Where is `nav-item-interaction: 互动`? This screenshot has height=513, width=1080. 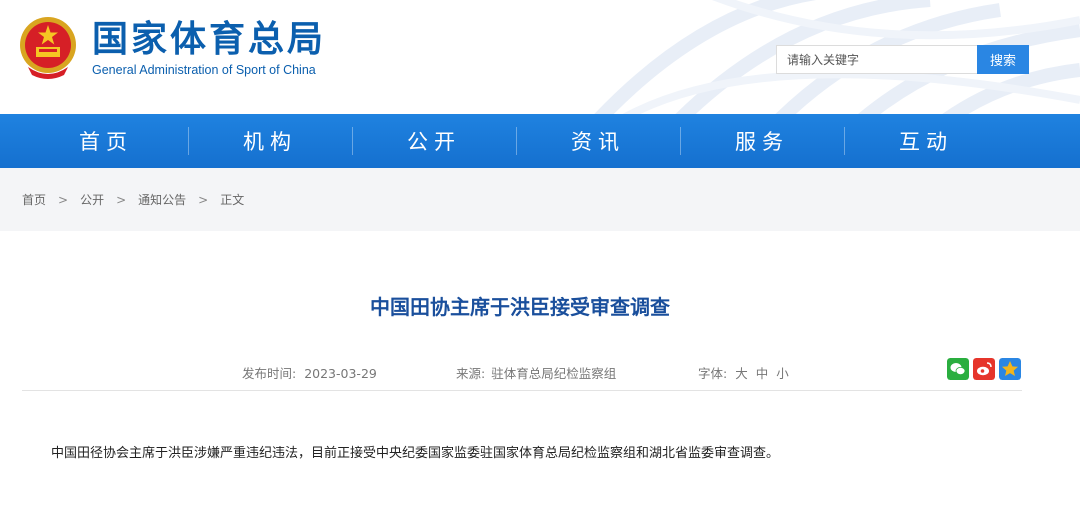
nav-item-interaction: 互动 is located at coordinates (926, 141).